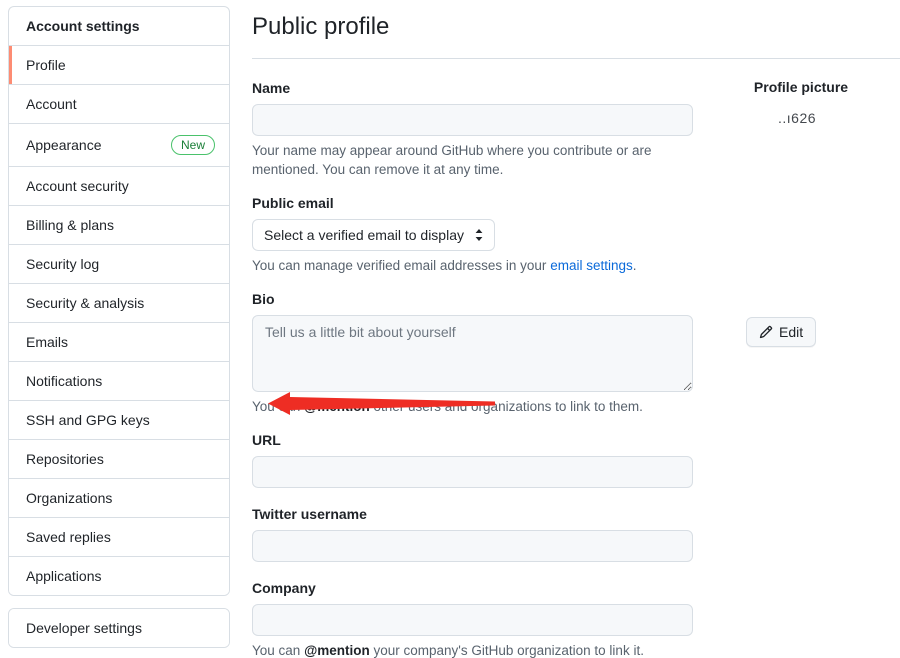 The width and height of the screenshot is (900, 658). I want to click on sidebar-item-label: Repositories, so click(65, 459).